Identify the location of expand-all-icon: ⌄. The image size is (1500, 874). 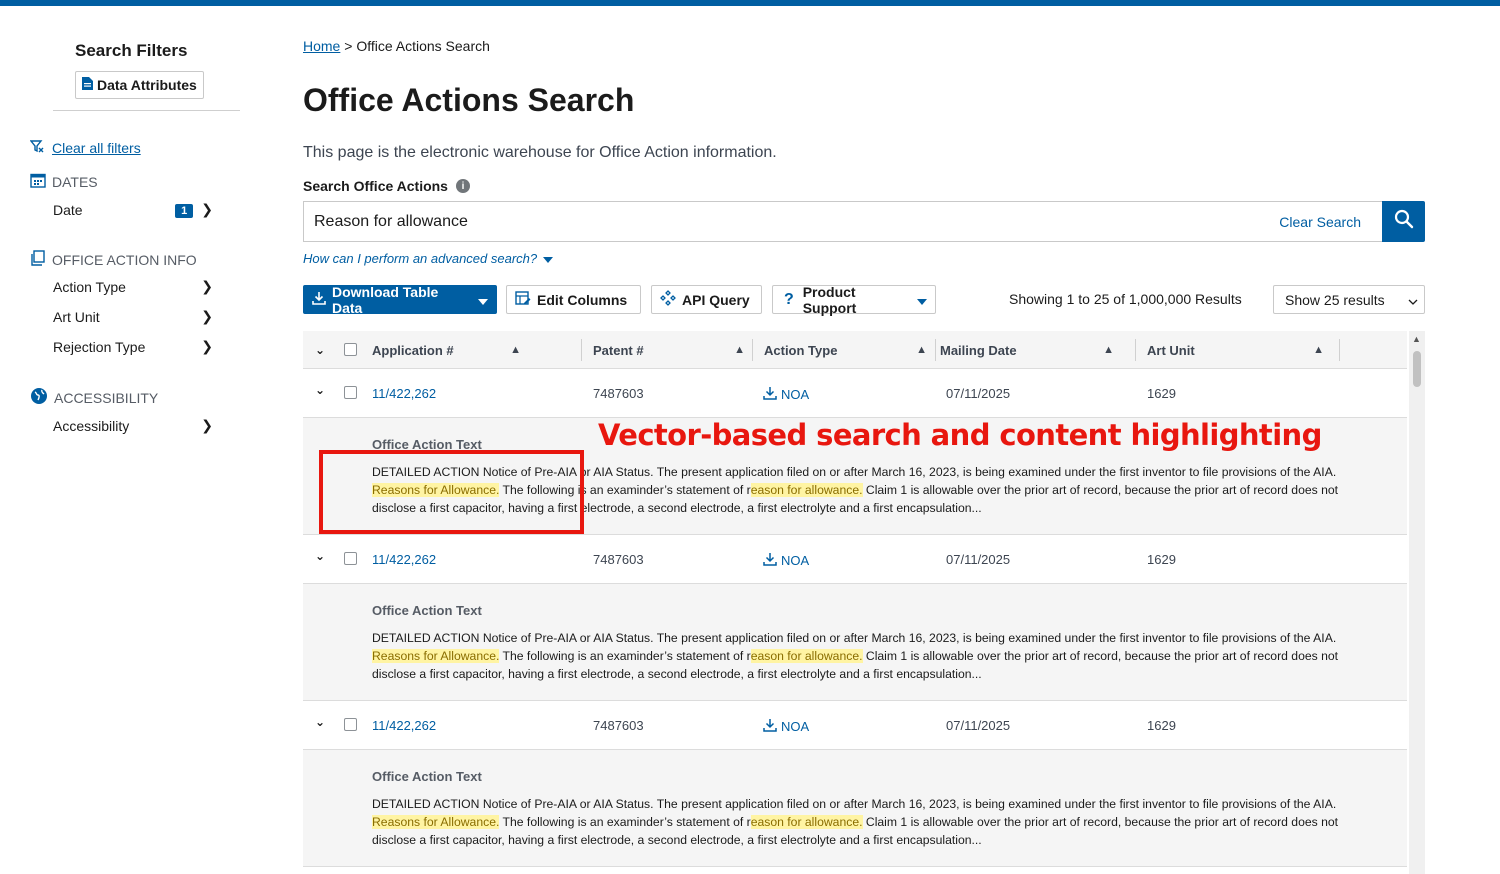
(320, 350).